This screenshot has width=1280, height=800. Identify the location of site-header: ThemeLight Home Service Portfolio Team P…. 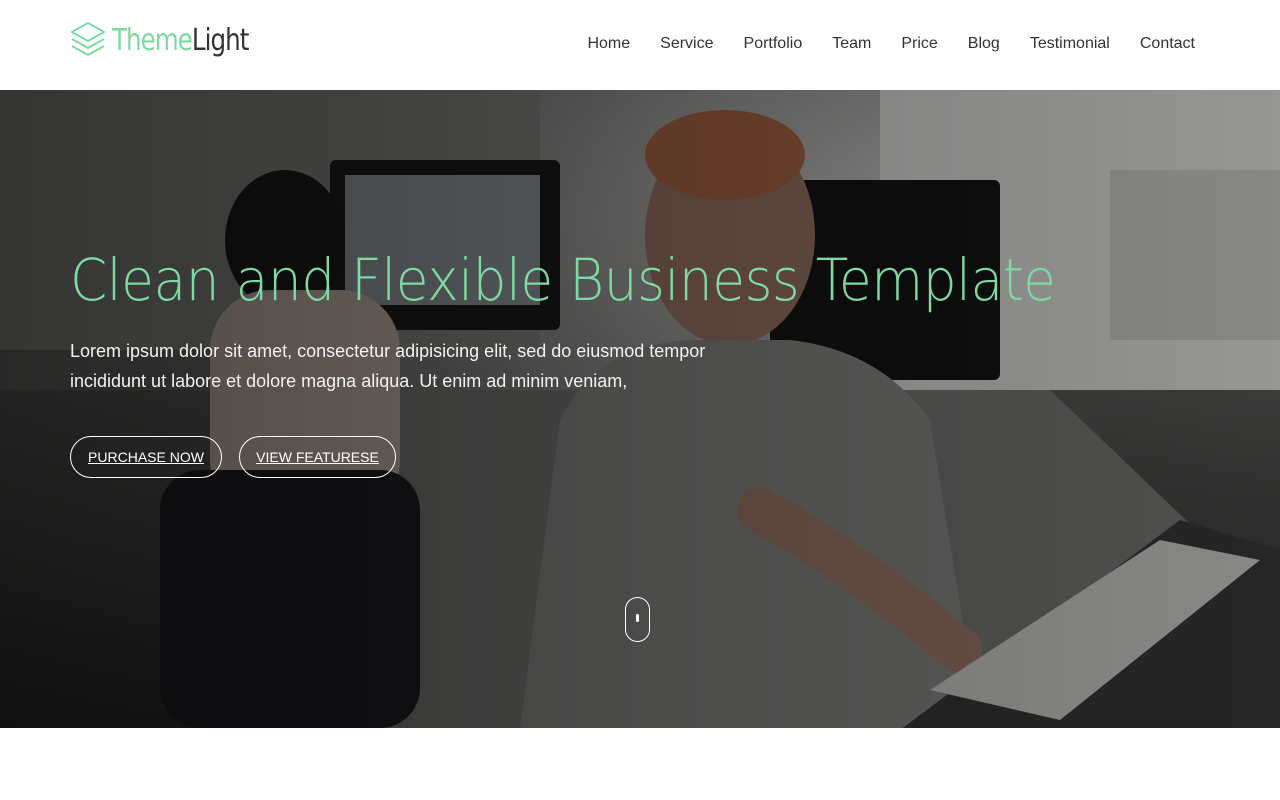
(640, 45).